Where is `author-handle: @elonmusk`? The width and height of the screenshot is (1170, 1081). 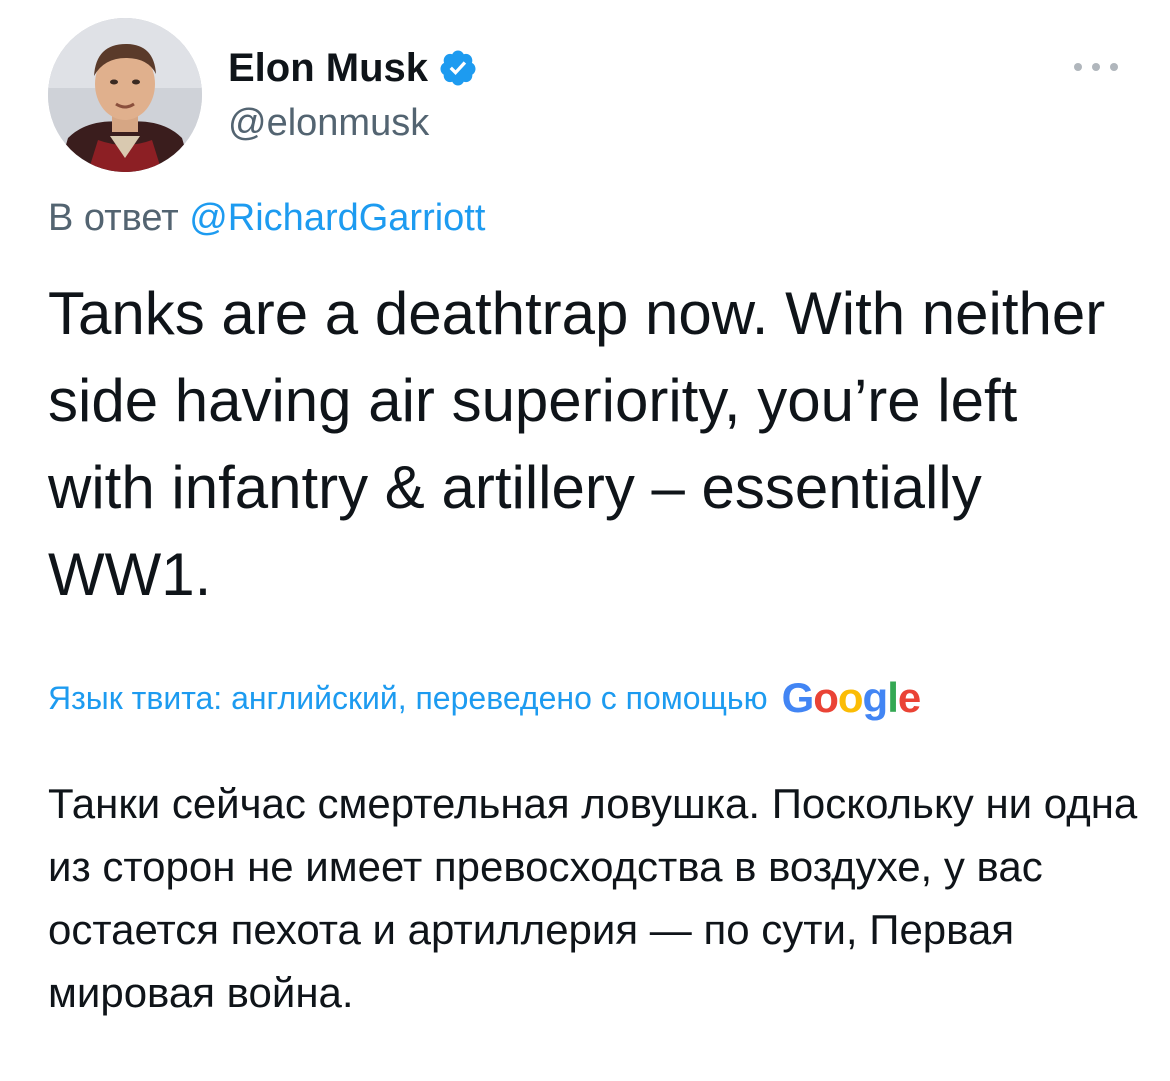
author-handle: @elonmusk is located at coordinates (328, 123).